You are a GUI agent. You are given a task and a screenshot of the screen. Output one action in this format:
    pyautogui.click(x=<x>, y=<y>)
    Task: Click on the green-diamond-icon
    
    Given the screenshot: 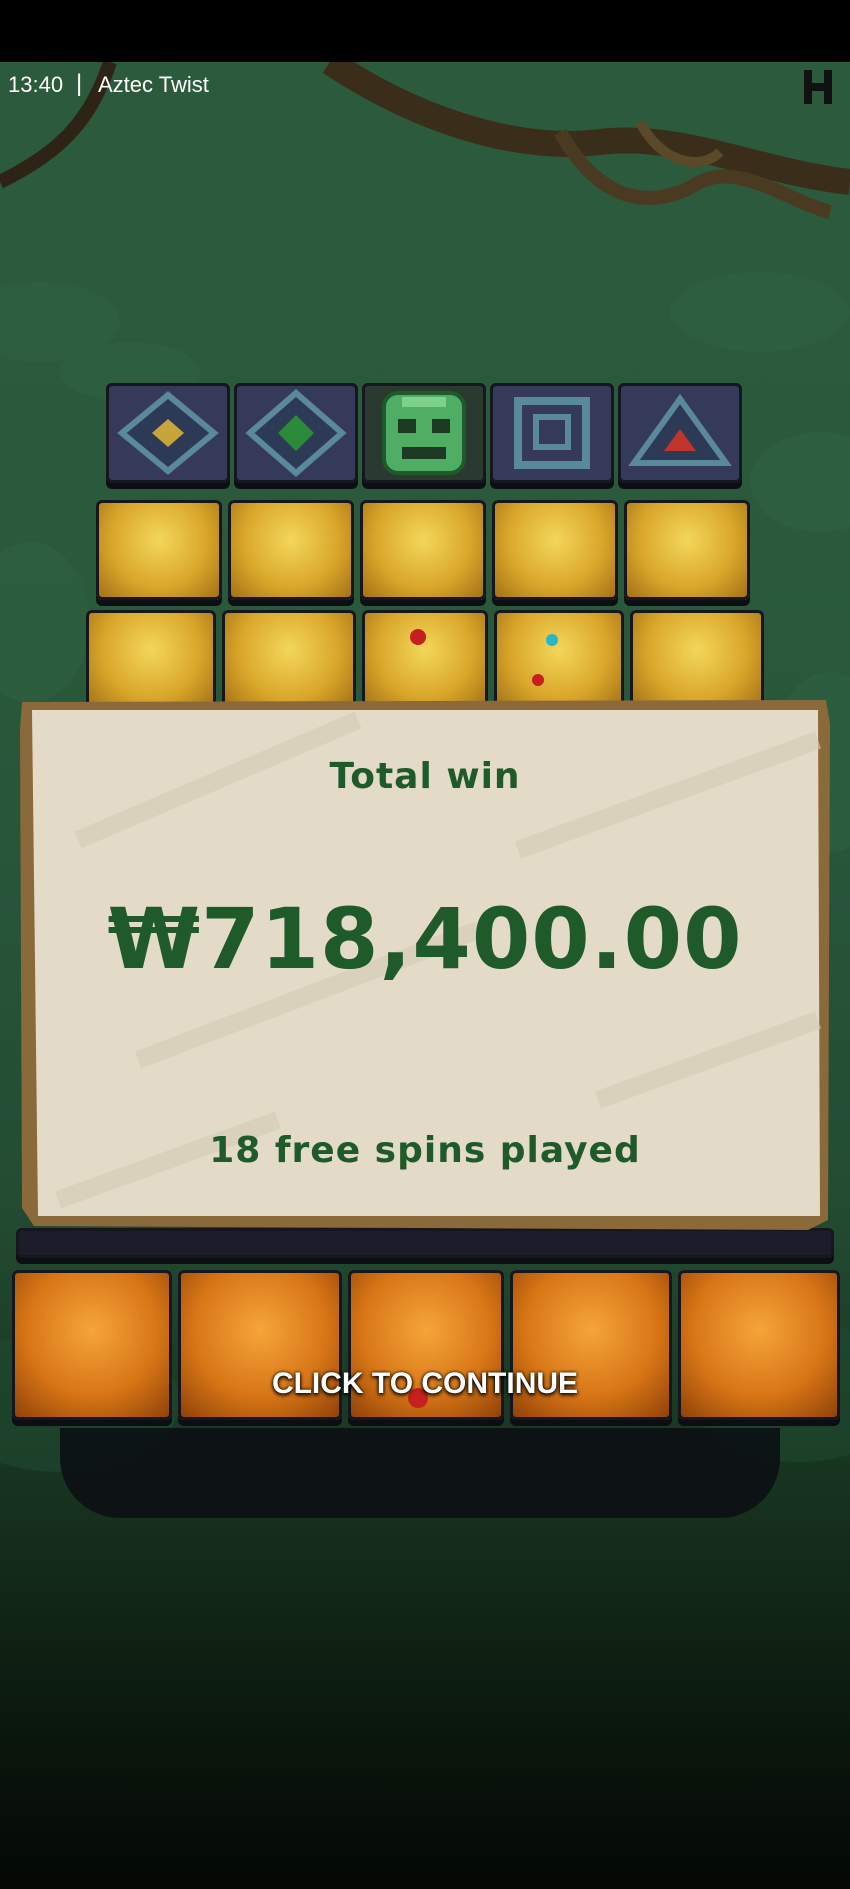 What is the action you would take?
    pyautogui.click(x=296, y=433)
    